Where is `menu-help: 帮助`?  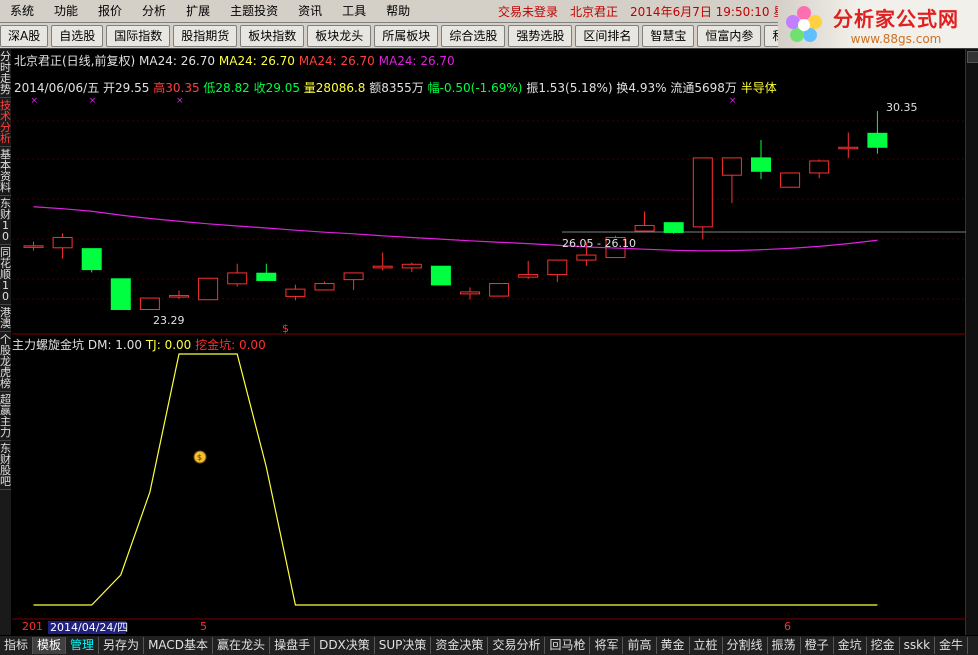
menu-help: 帮助 is located at coordinates (398, 11).